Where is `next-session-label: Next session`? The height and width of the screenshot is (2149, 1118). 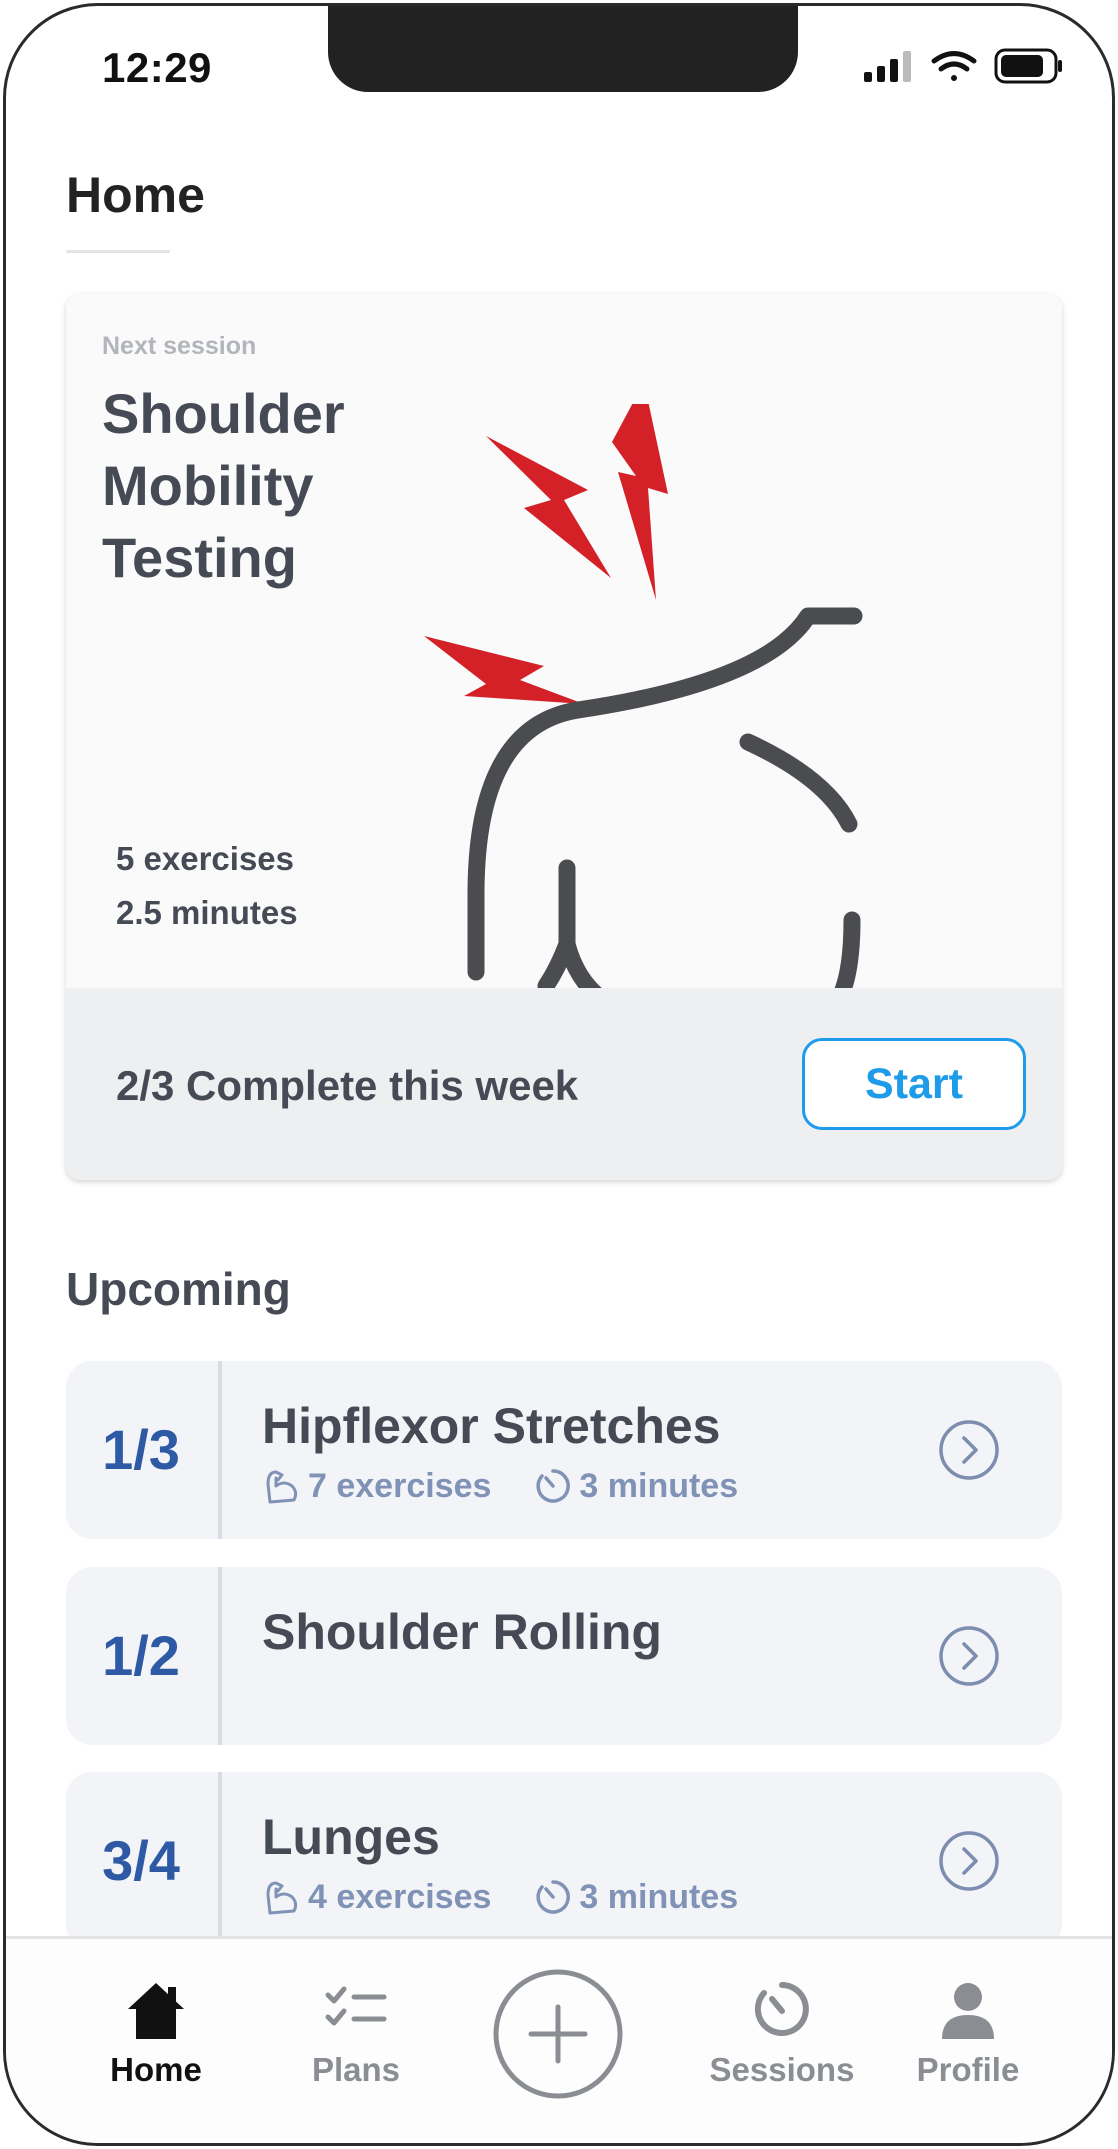 next-session-label: Next session is located at coordinates (179, 346).